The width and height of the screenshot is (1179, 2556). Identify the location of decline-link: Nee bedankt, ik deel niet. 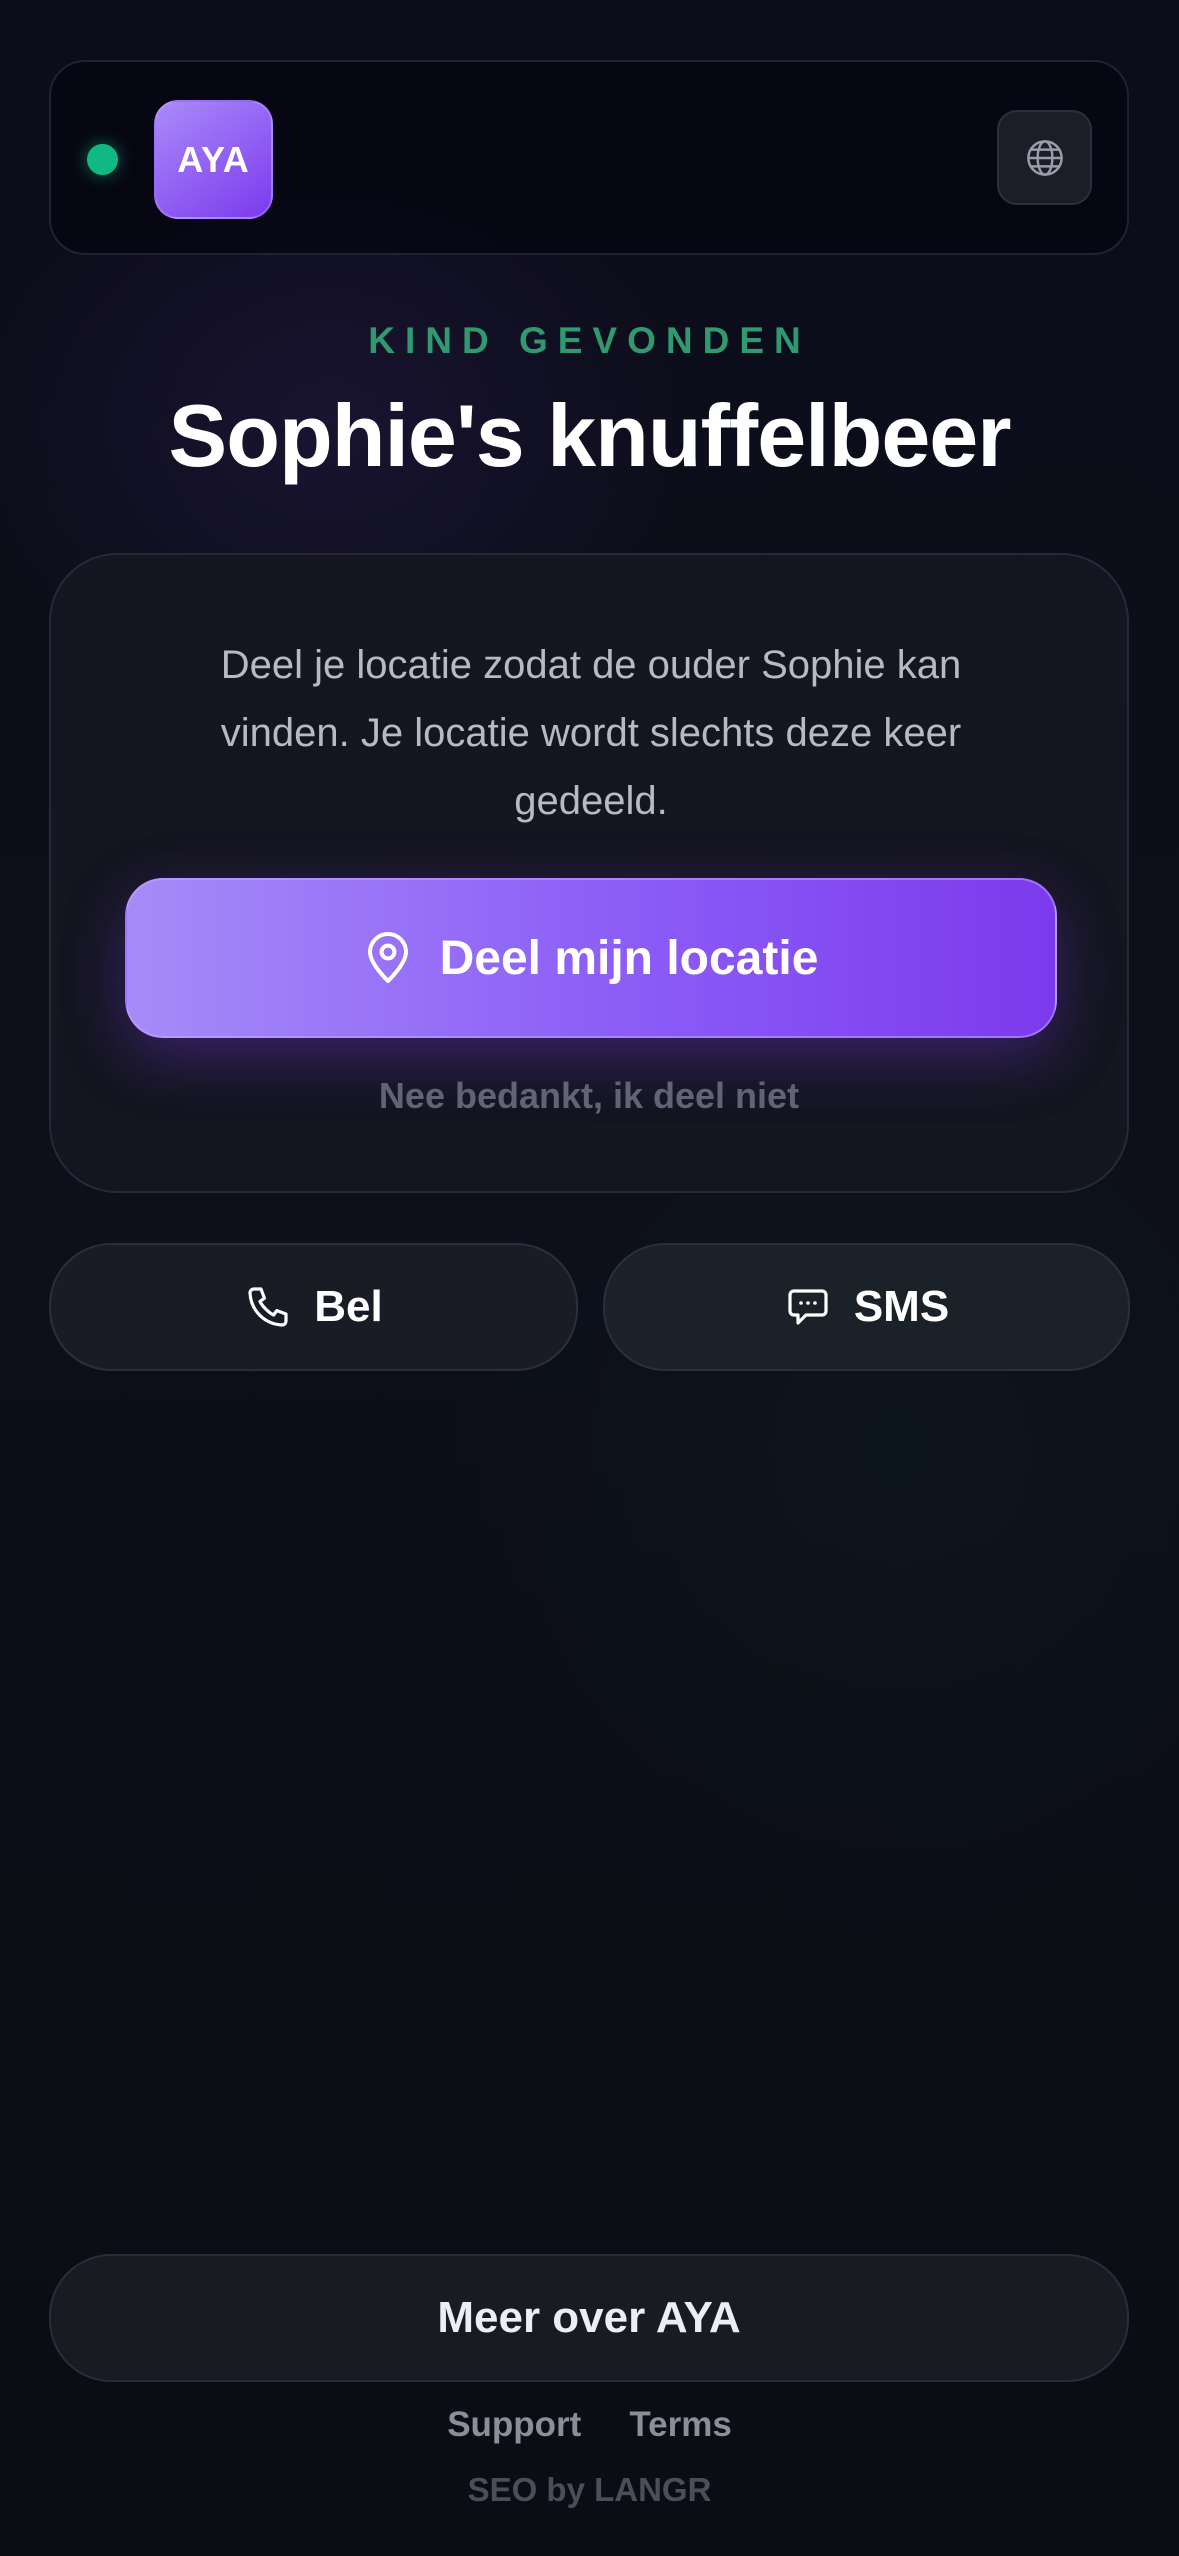
(589, 1096).